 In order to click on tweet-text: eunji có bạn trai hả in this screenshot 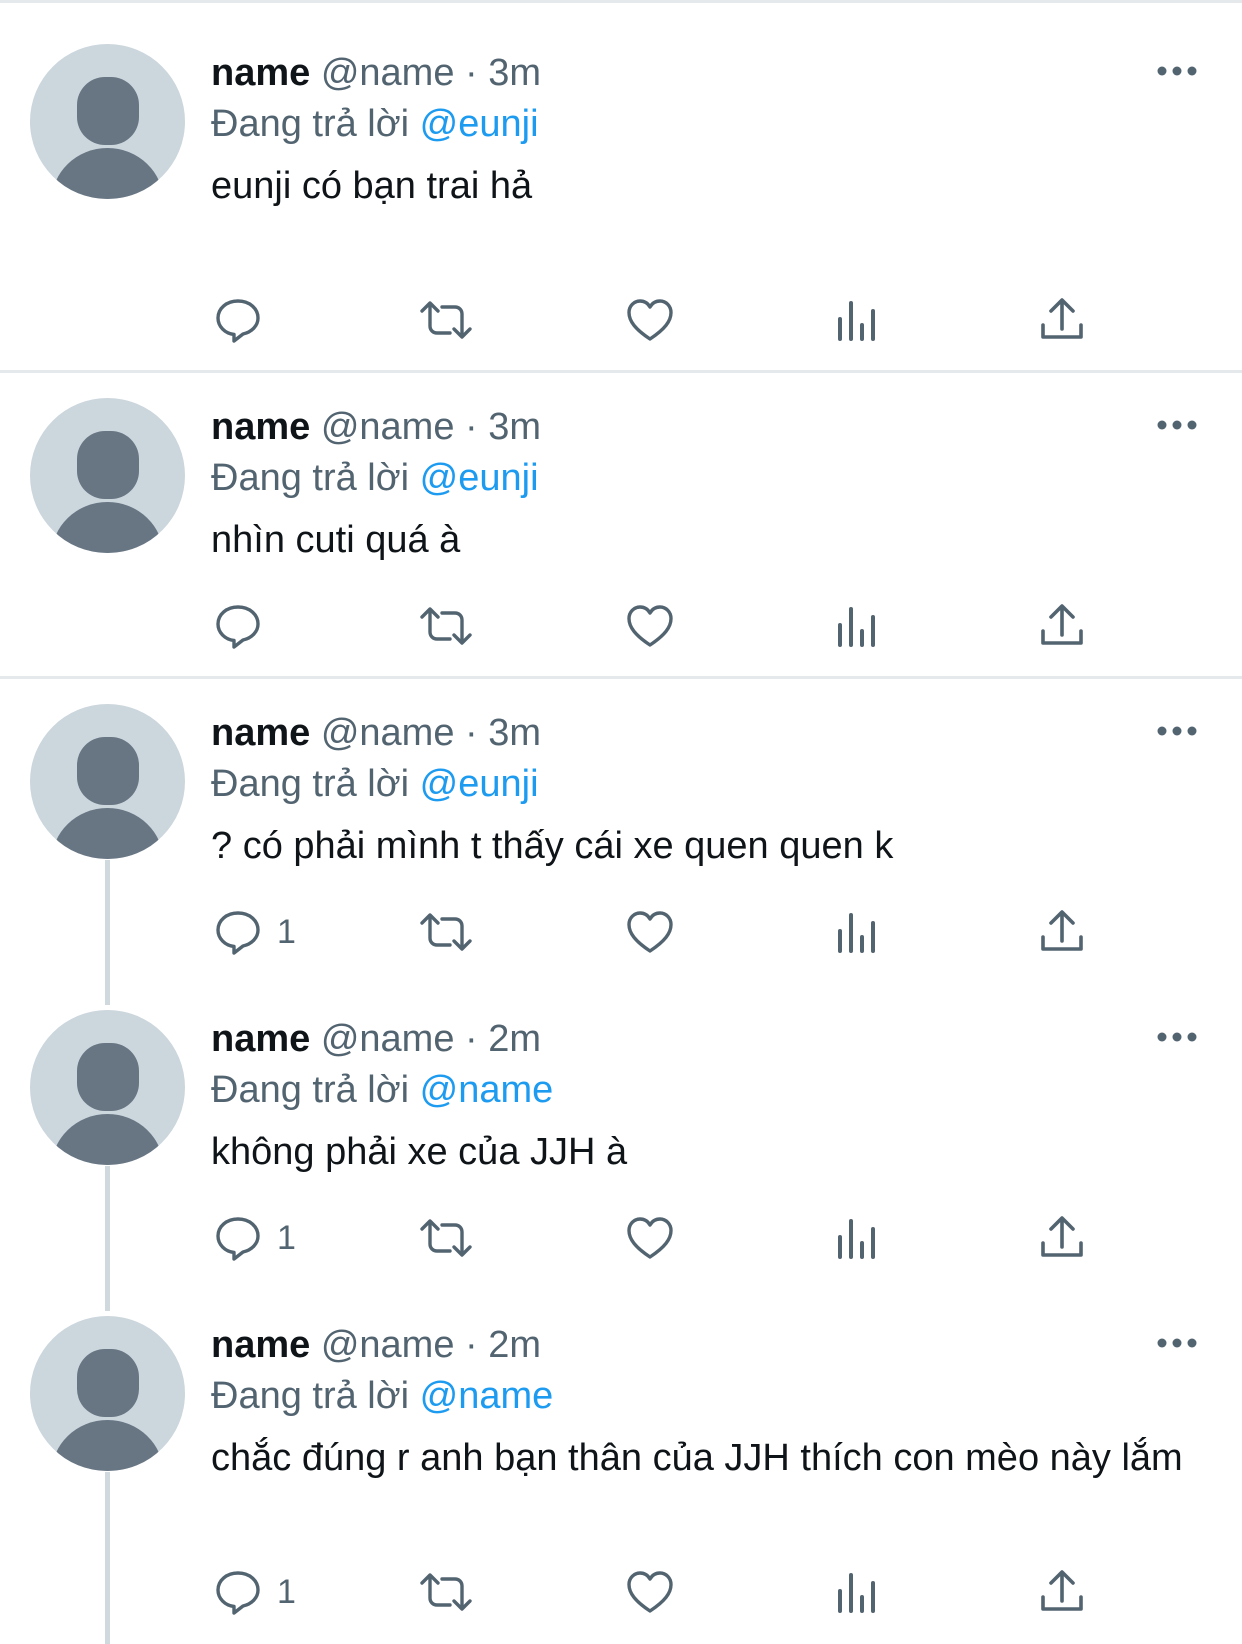, I will do `click(372, 186)`.